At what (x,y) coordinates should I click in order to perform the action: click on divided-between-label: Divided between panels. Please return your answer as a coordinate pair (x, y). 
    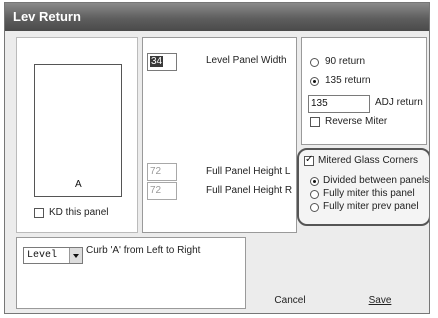
    Looking at the image, I should click on (376, 180).